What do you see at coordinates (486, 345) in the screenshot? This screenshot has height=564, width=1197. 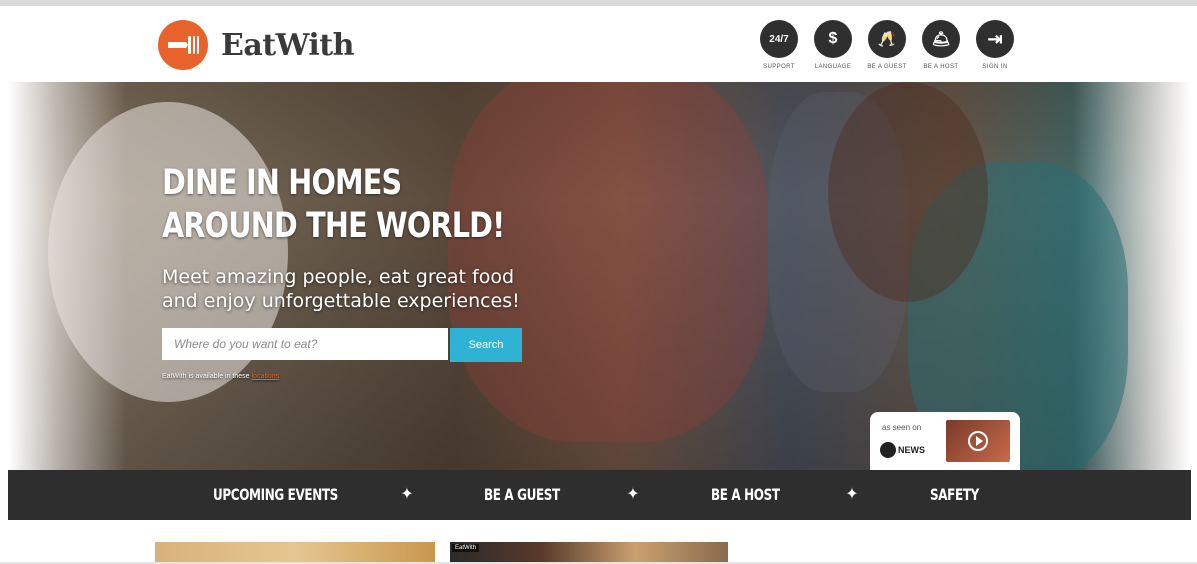 I see `search-button: Search` at bounding box center [486, 345].